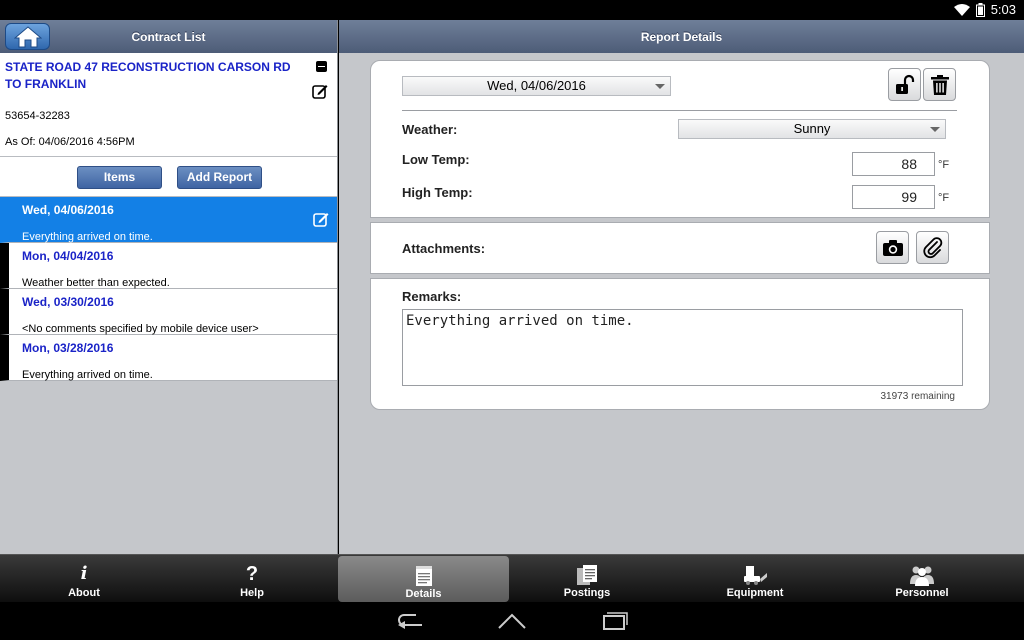  Describe the element at coordinates (68, 348) in the screenshot. I see `report-date: Mon, 03/28/2016` at that location.